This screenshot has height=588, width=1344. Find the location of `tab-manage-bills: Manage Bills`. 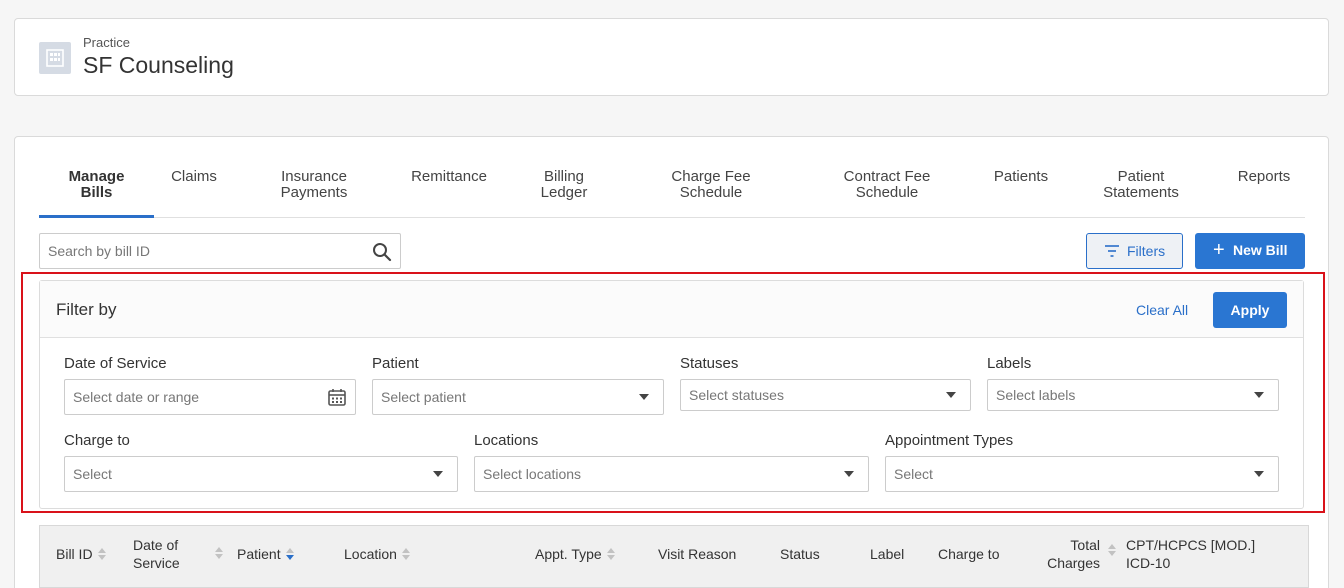

tab-manage-bills: Manage Bills is located at coordinates (96, 192).